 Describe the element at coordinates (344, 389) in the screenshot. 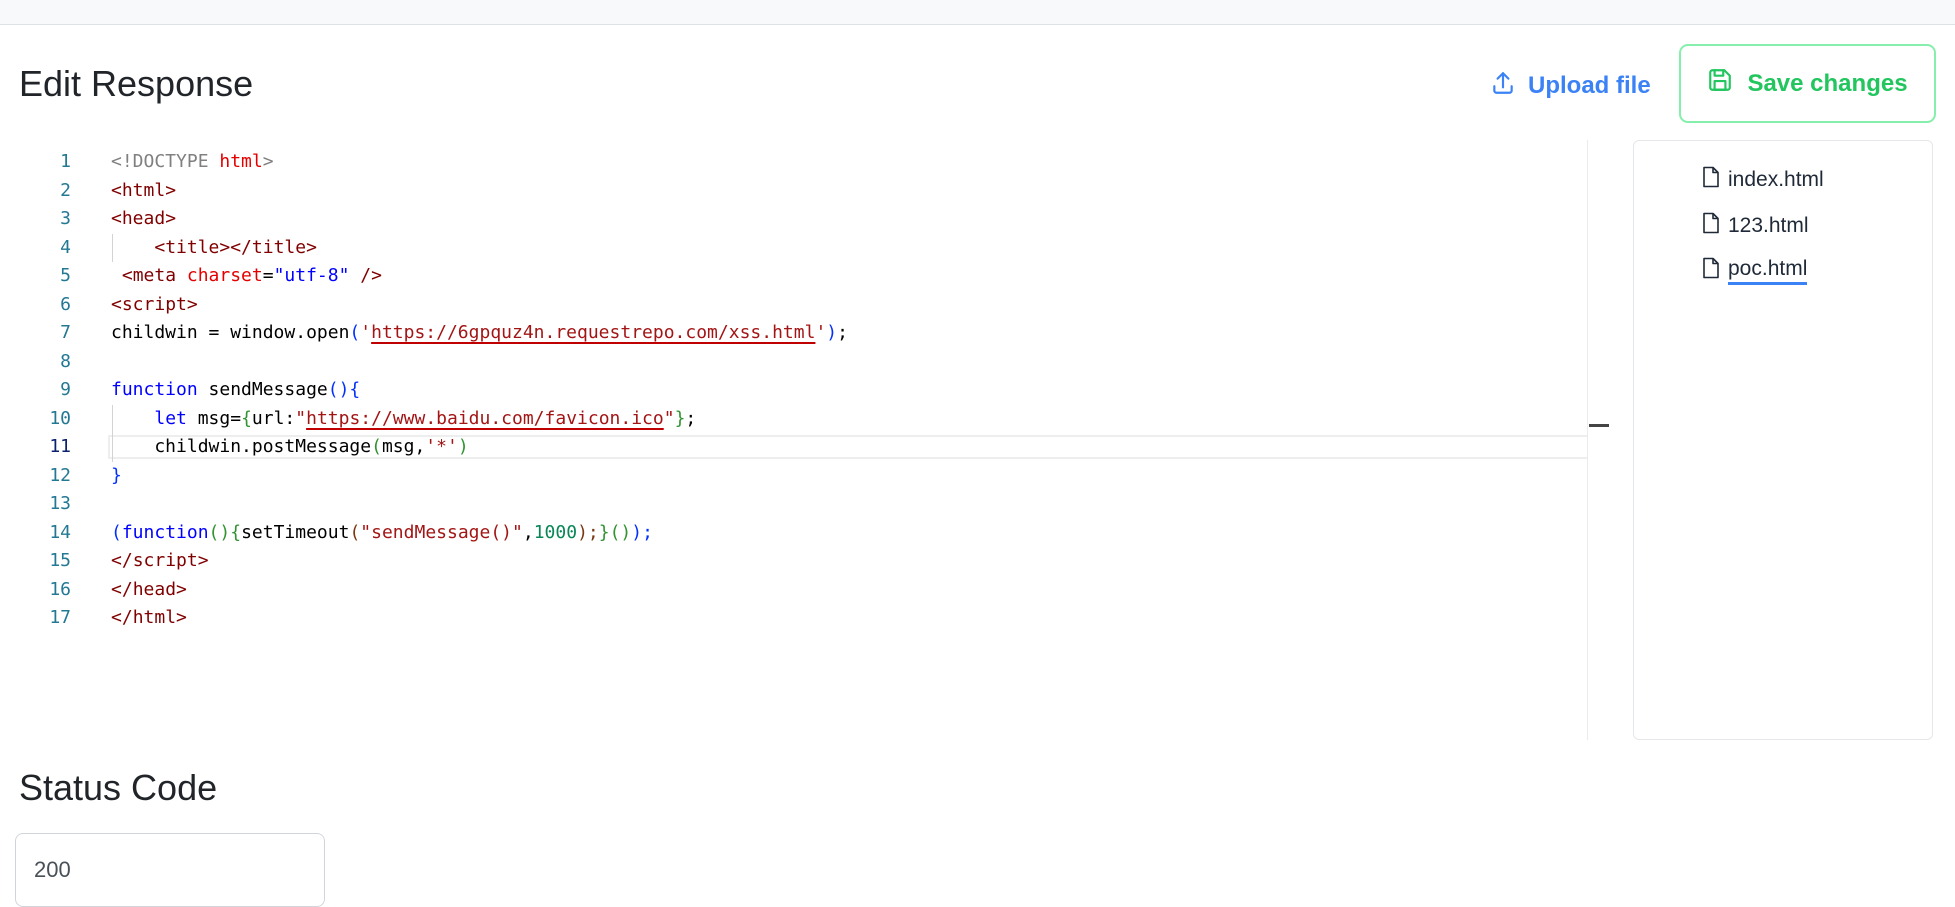

I see `code-token: (){` at that location.